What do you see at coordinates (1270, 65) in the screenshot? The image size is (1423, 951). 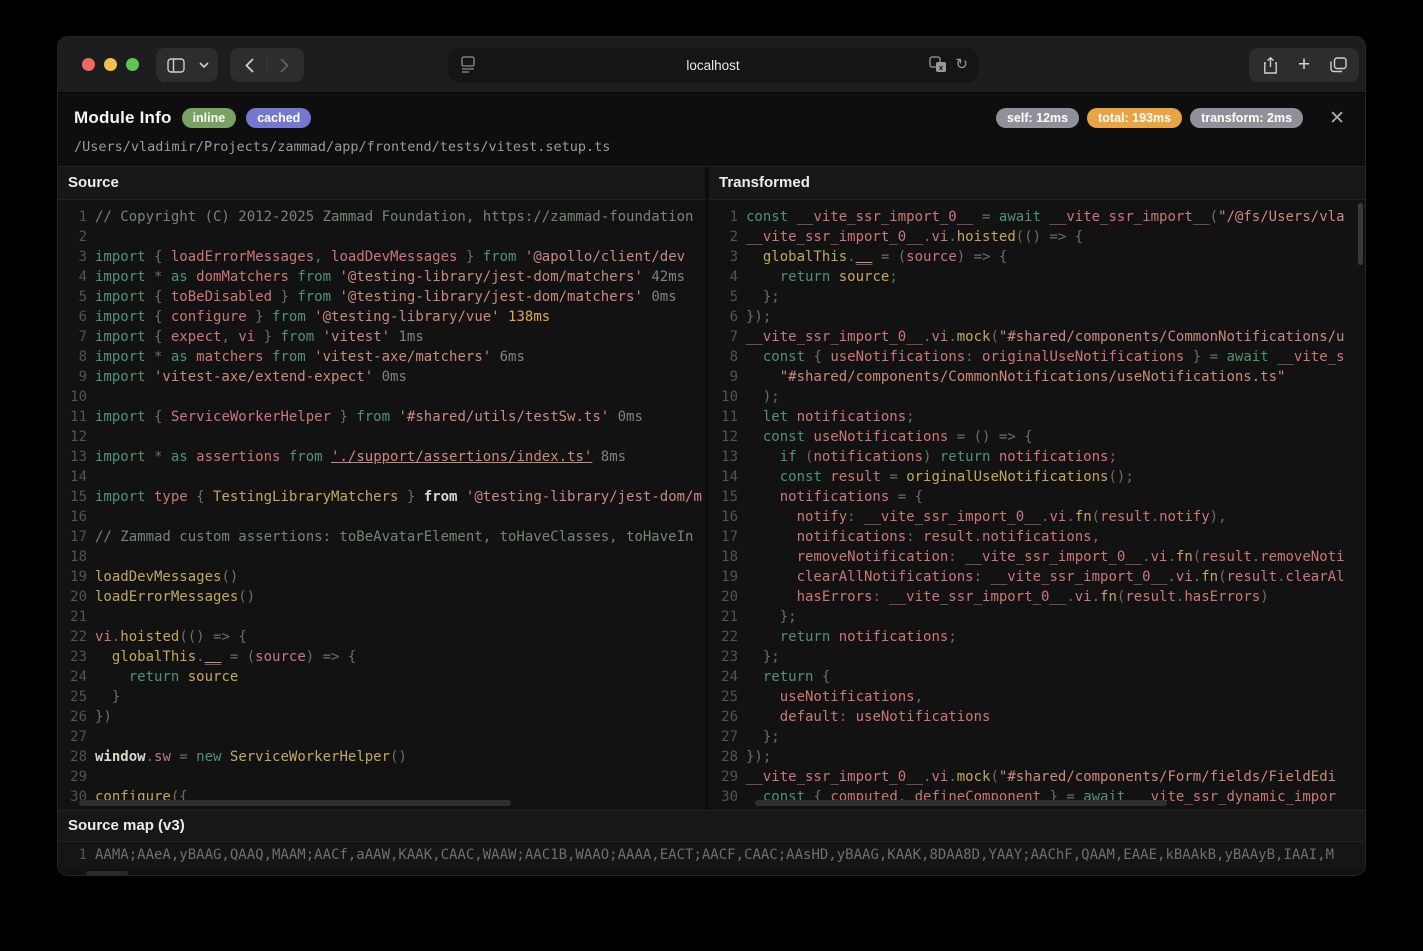 I see `share-icon` at bounding box center [1270, 65].